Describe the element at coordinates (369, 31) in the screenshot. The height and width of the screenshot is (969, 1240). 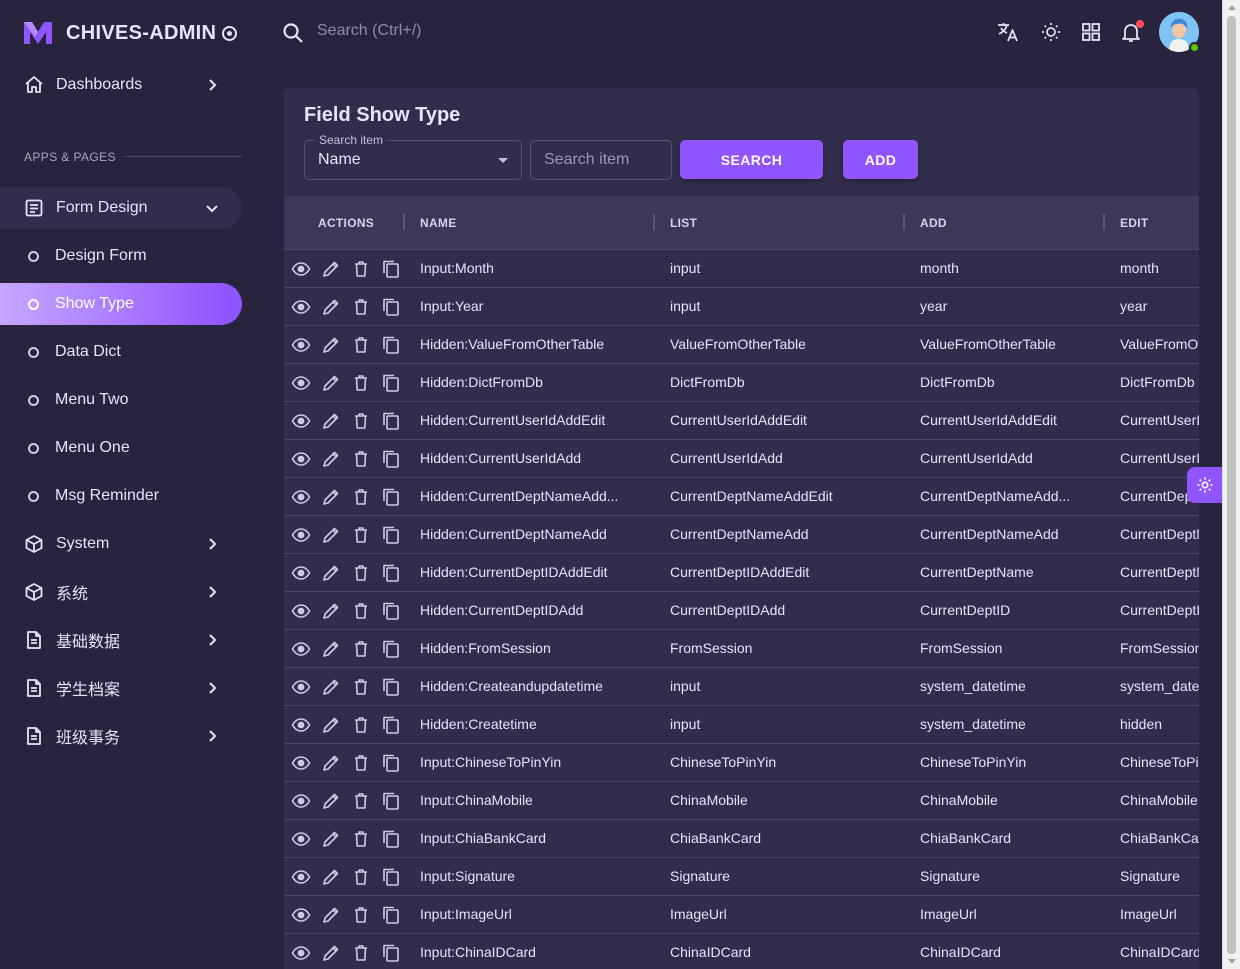
I see `global-search-input: Search (Ctrl+/)` at that location.